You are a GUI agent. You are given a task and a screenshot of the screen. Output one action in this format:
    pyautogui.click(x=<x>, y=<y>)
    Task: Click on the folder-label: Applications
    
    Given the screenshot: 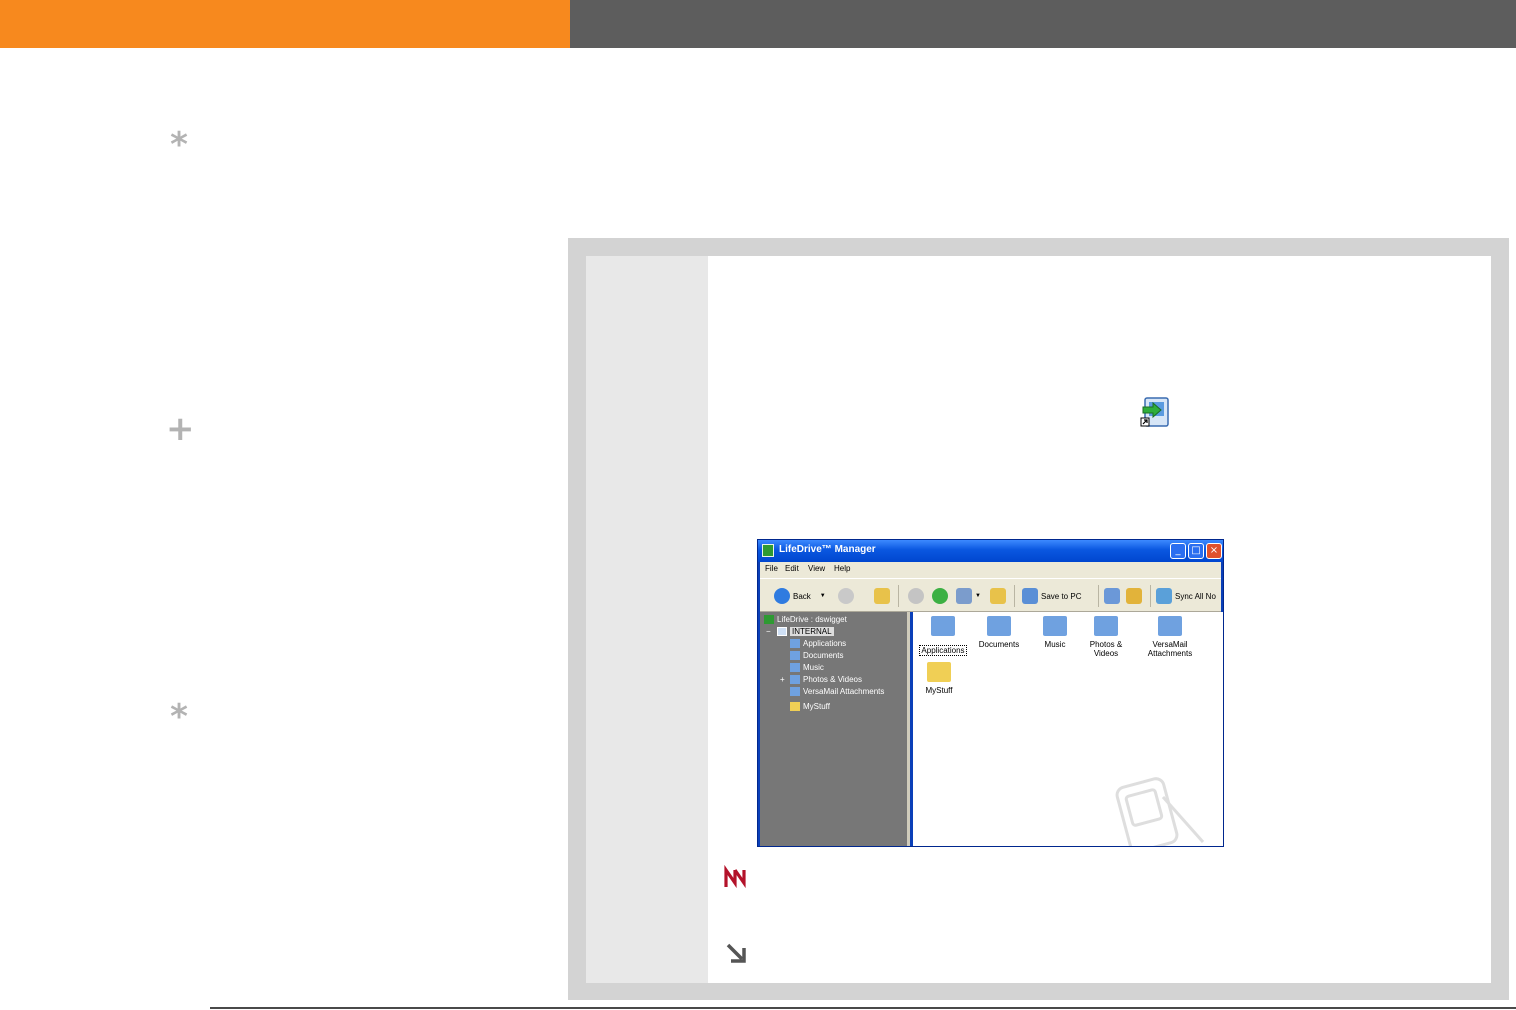 What is the action you would take?
    pyautogui.click(x=943, y=650)
    